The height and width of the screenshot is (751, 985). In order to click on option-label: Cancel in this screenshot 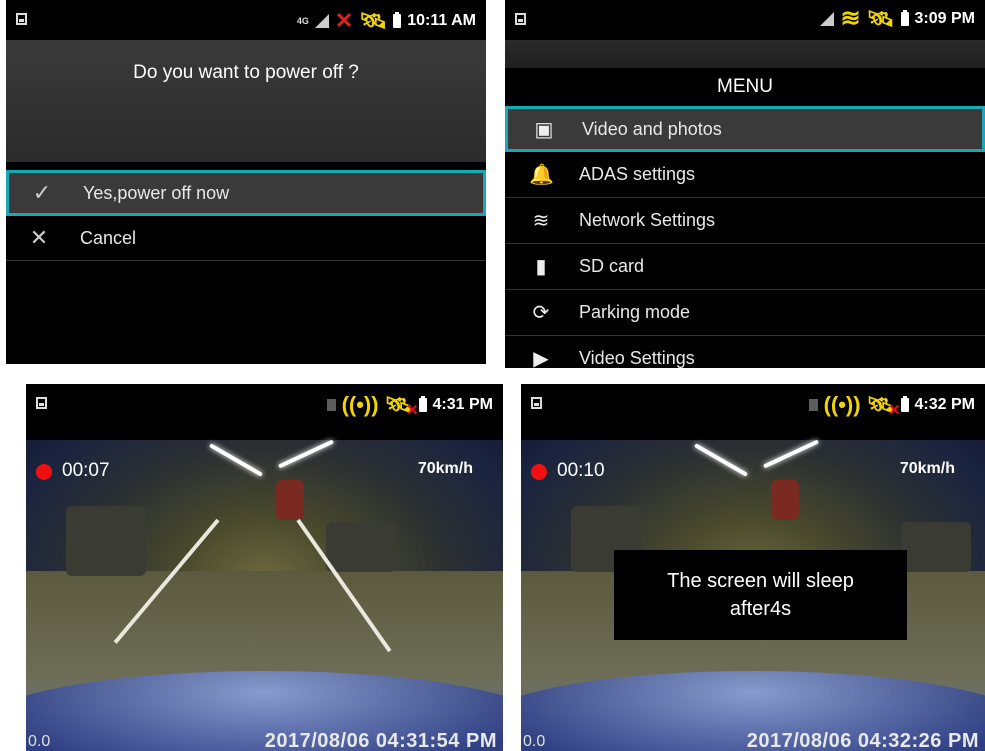, I will do `click(108, 237)`.